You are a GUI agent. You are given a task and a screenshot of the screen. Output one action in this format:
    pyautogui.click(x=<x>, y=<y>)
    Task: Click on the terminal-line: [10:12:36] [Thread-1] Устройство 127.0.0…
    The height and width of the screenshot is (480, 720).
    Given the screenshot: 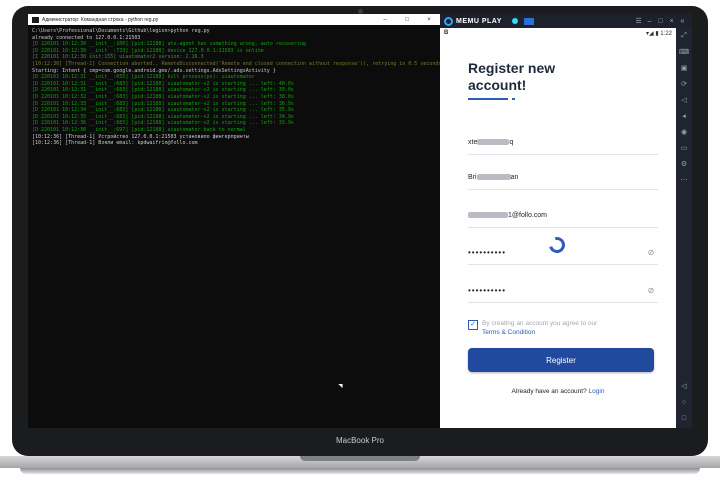 What is the action you would take?
    pyautogui.click(x=140, y=136)
    